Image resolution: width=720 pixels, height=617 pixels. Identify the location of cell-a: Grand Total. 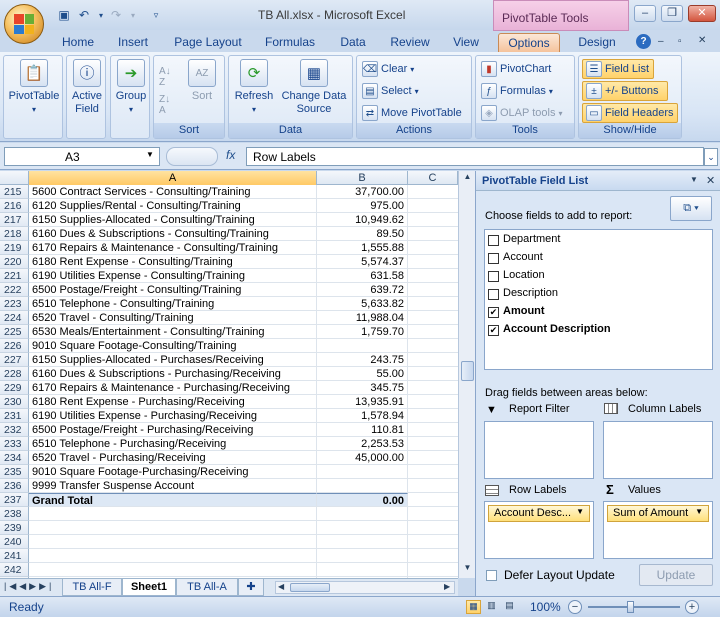
(173, 500).